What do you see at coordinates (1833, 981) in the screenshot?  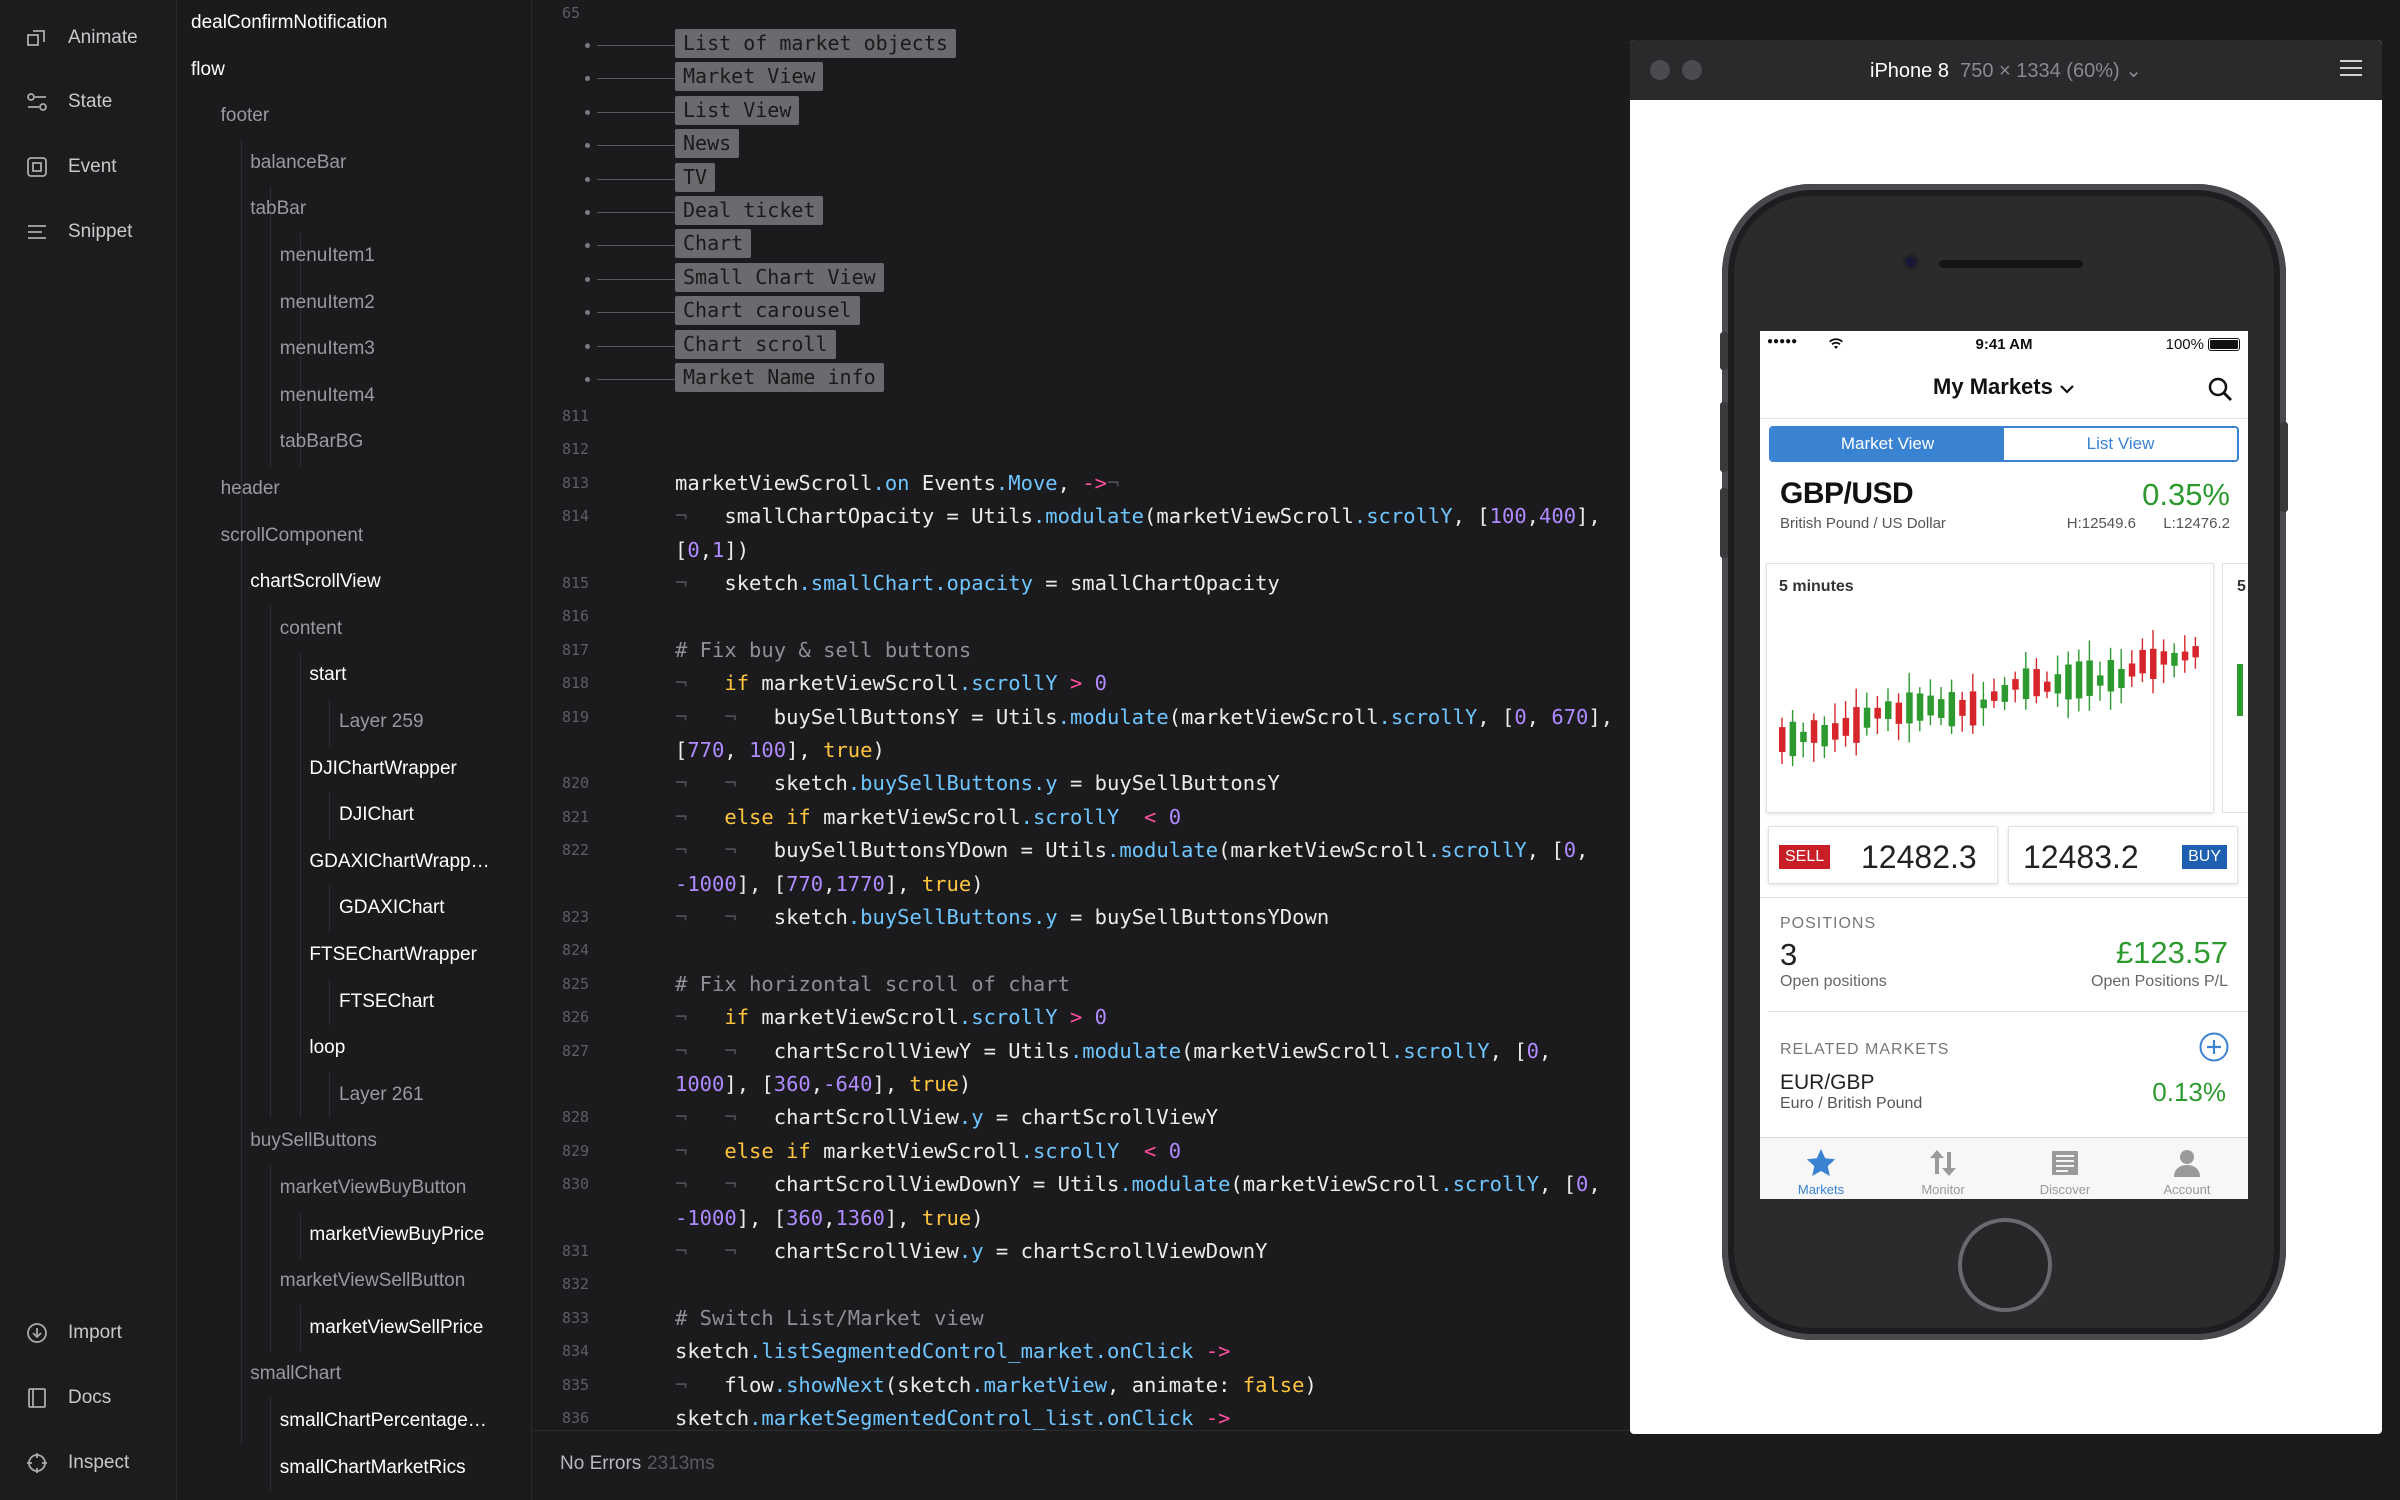 I see `positions-count-label: Open positions` at bounding box center [1833, 981].